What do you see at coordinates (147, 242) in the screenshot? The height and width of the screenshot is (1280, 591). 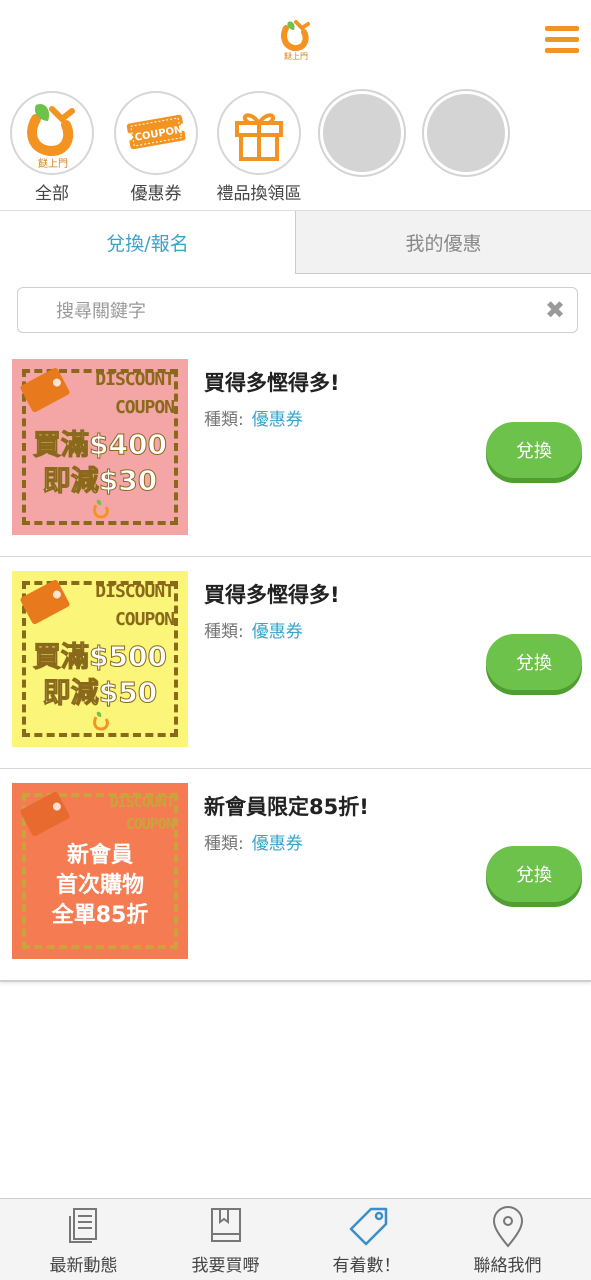 I see `tab-redeem: 兌換/報名` at bounding box center [147, 242].